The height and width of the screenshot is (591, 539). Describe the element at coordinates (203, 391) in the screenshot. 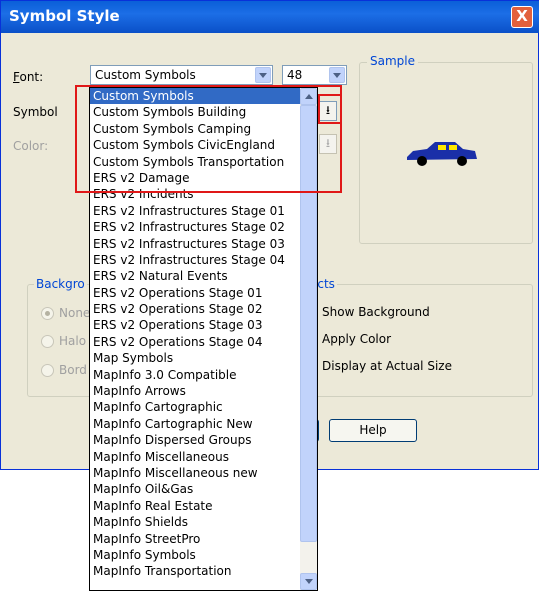

I see `font-list-item: MapInfo Arrows` at that location.